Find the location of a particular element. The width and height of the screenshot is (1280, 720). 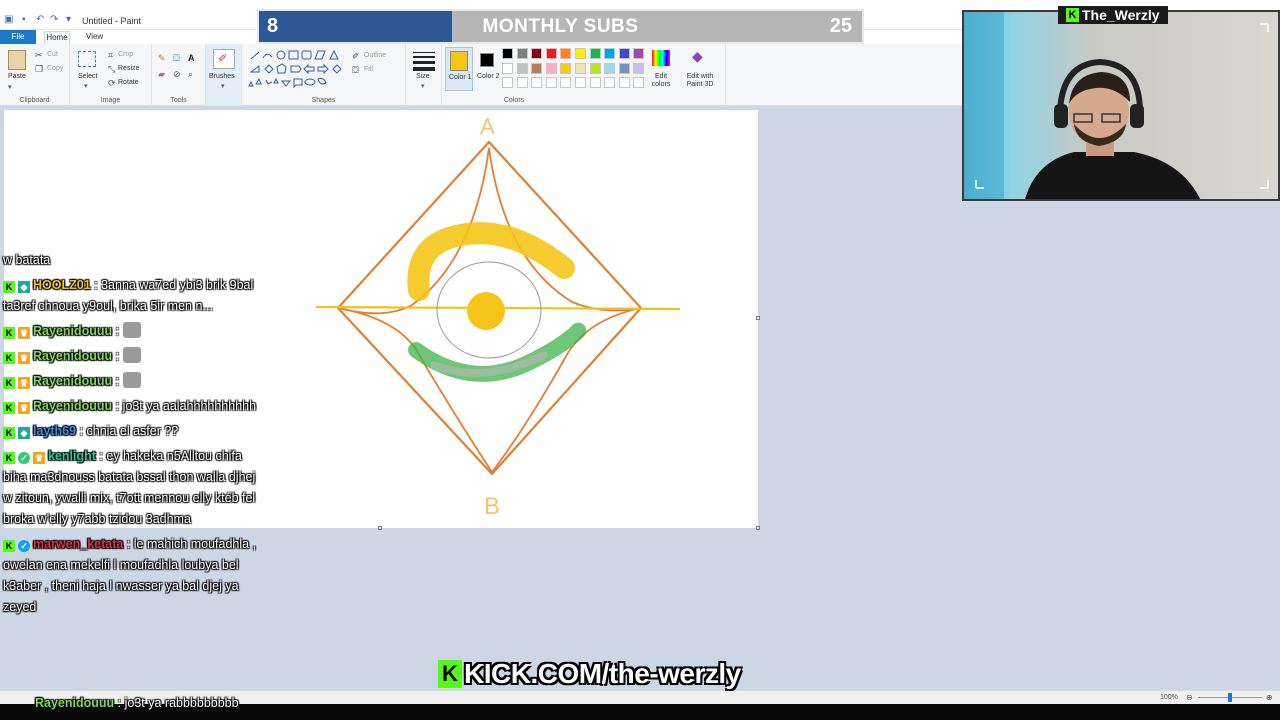

rotate-icon: ⟳ is located at coordinates (112, 83).